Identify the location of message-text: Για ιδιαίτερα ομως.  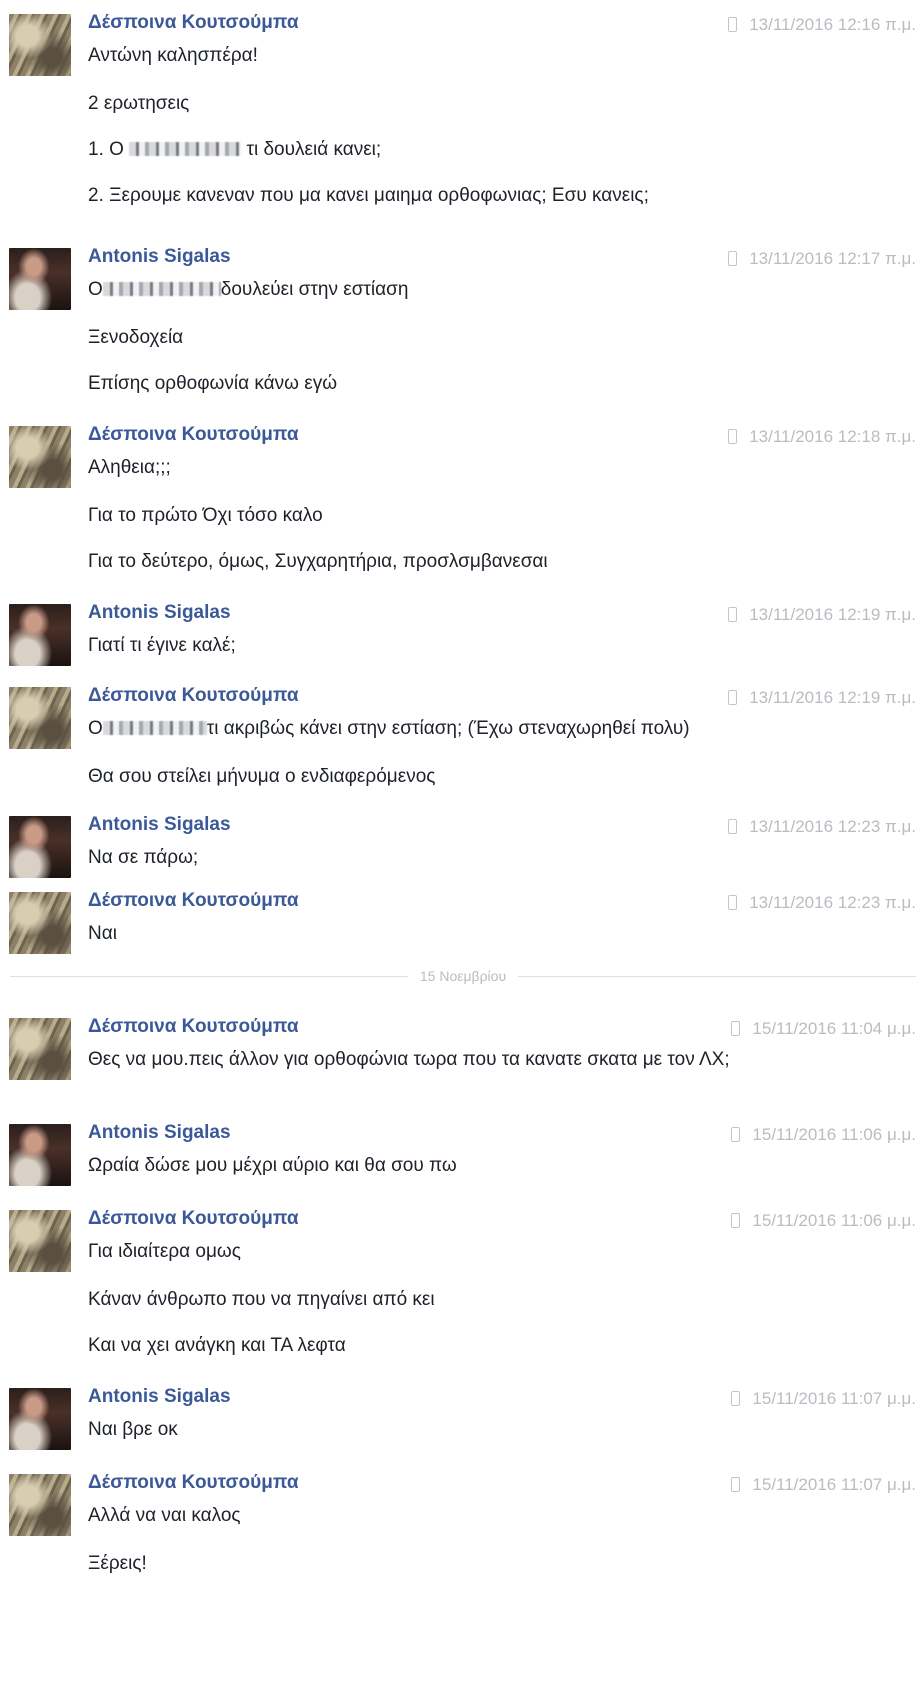
(164, 1251).